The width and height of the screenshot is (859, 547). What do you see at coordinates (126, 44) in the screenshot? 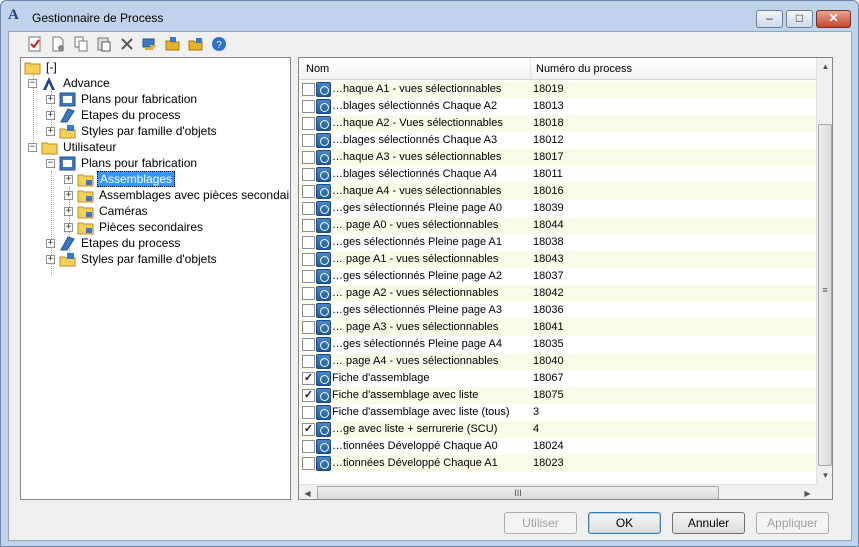
I see `delete-icon` at bounding box center [126, 44].